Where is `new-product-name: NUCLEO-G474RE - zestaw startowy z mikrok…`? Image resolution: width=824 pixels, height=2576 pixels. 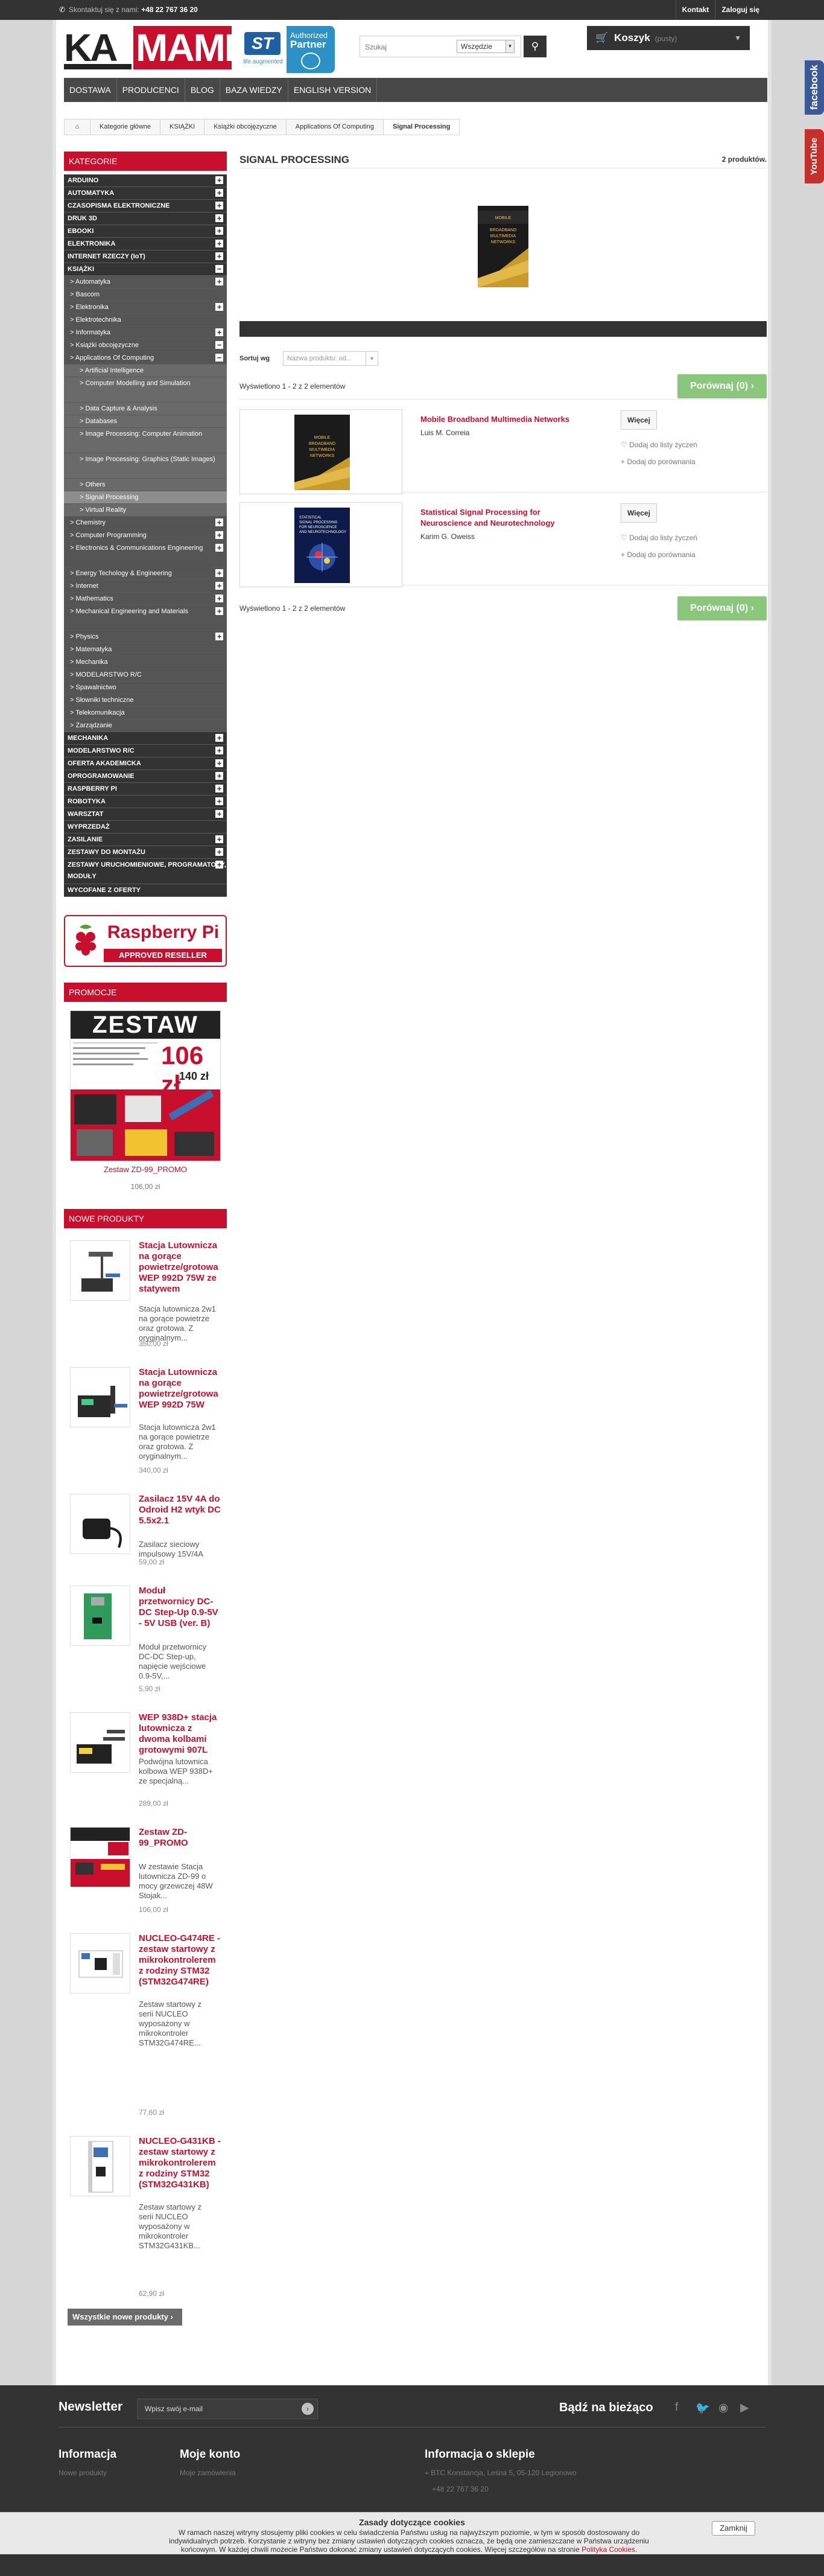 new-product-name: NUCLEO-G474RE - zestaw startowy z mikrok… is located at coordinates (180, 1960).